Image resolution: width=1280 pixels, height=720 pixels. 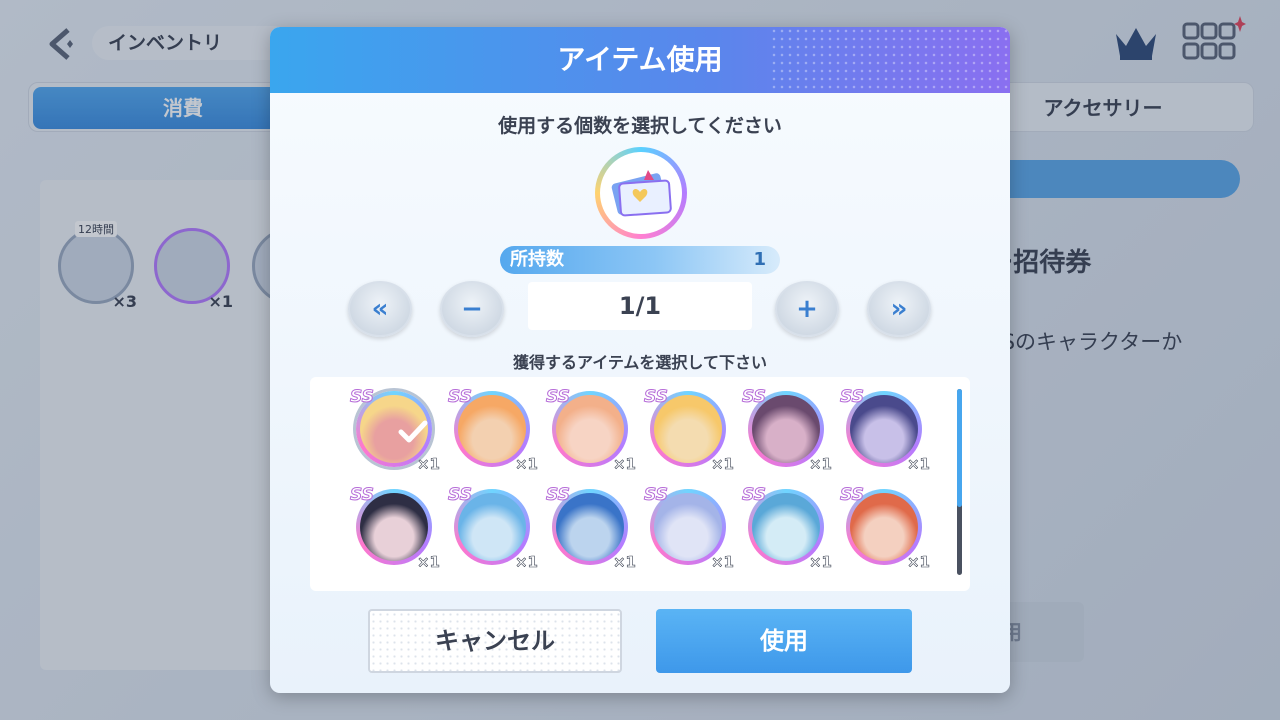 I want to click on owned-value: 1, so click(x=759, y=259).